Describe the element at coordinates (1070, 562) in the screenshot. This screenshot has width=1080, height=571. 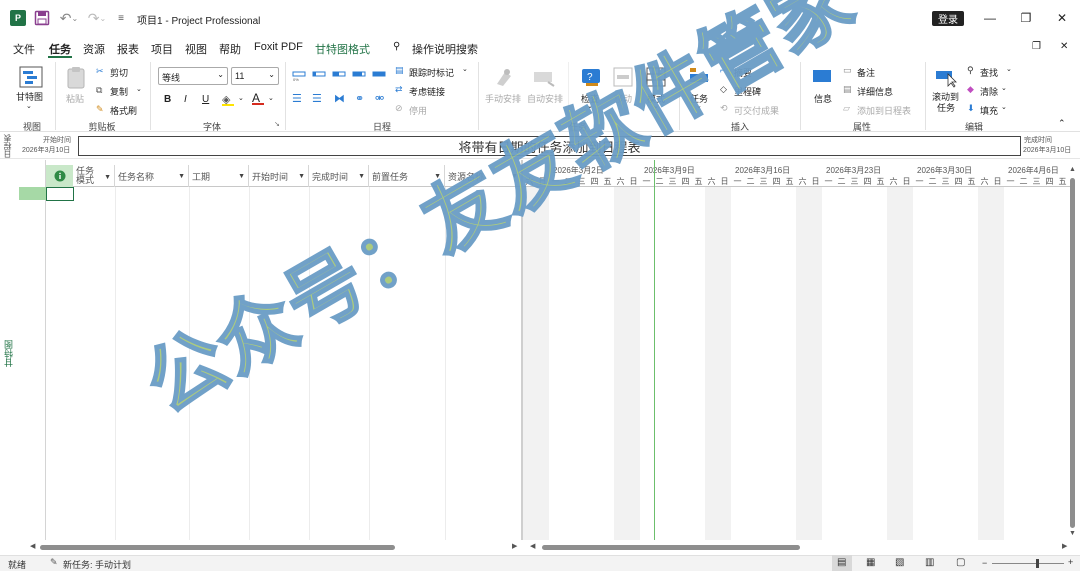
I see `zoom-in-icon: +` at that location.